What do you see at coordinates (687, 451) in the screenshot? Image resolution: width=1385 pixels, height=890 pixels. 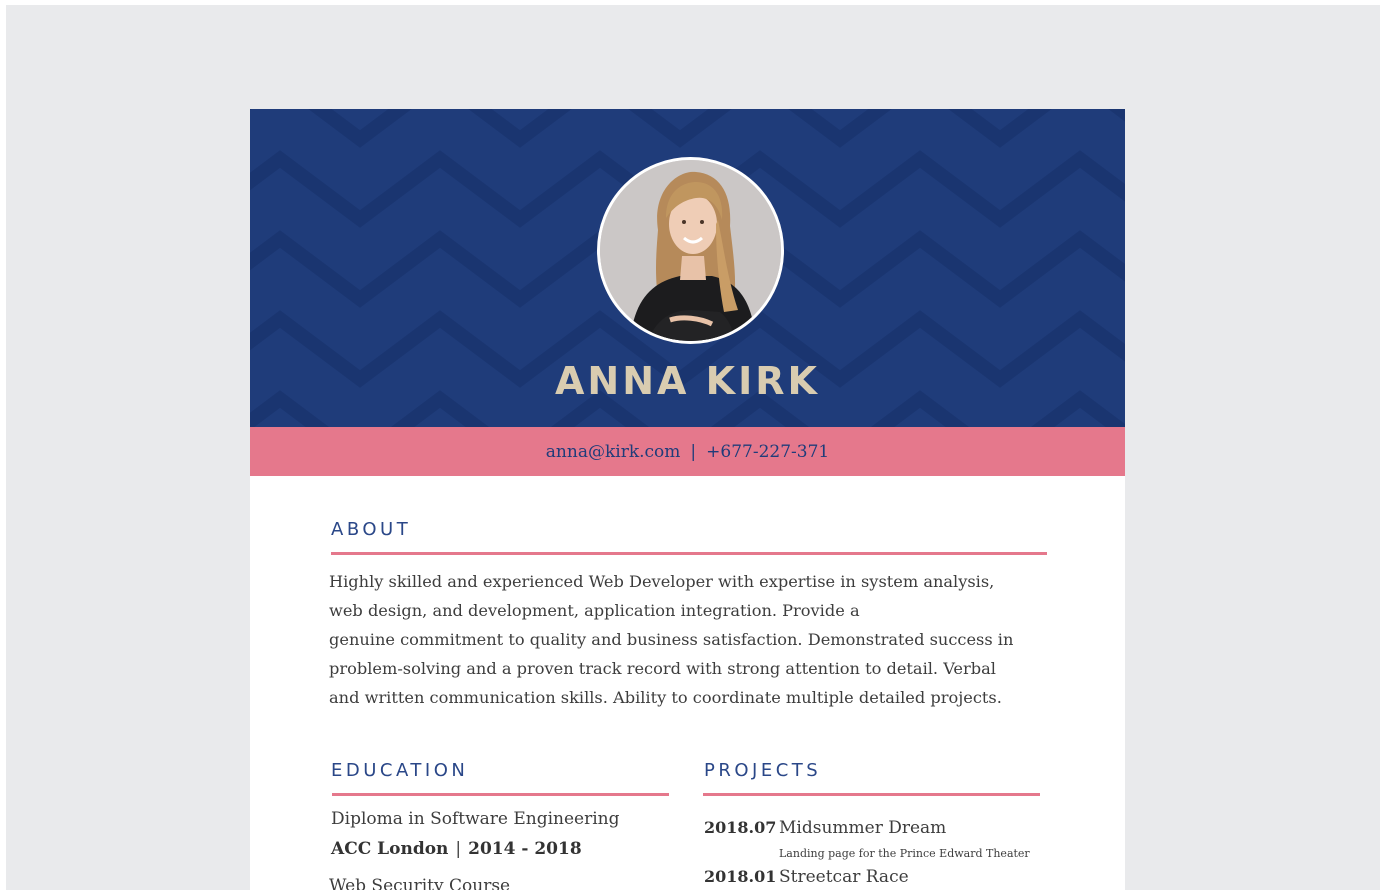 I see `contact-bar: anna@kirk.com | +677-227-371` at bounding box center [687, 451].